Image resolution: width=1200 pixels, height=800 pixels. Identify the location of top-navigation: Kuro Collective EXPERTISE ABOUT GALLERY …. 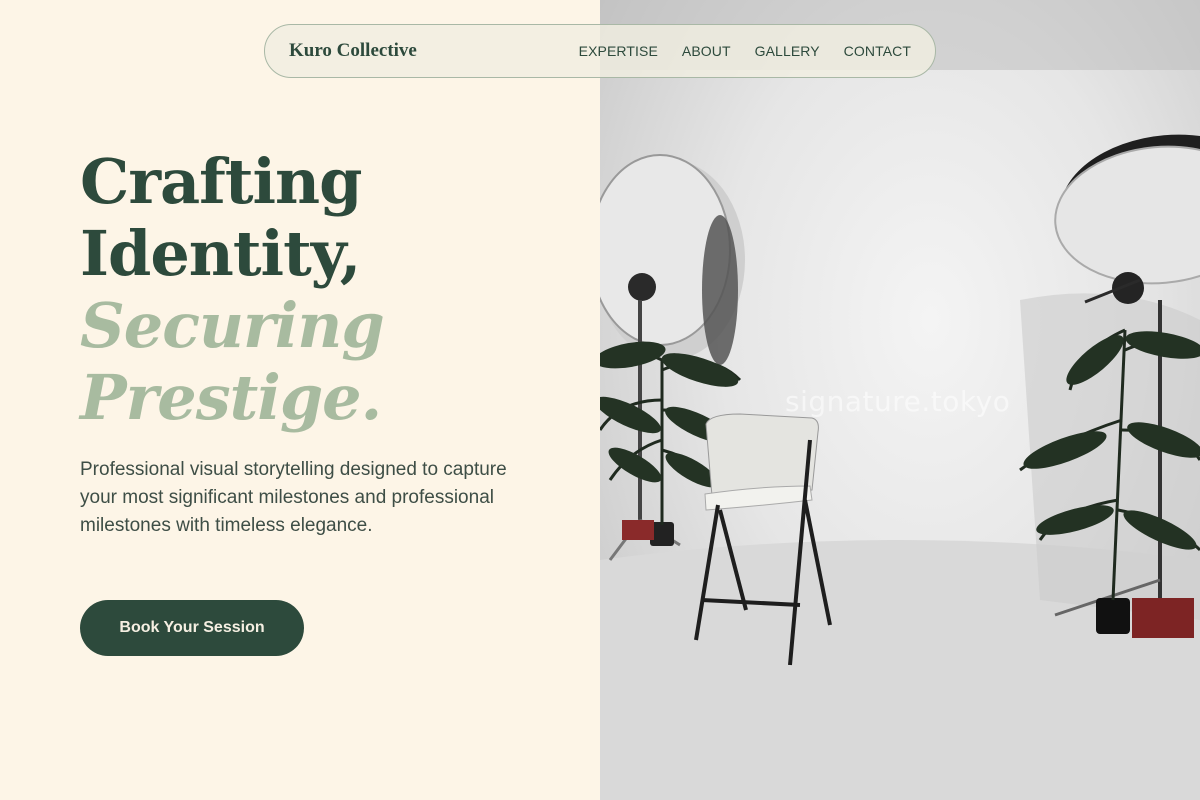
(600, 51).